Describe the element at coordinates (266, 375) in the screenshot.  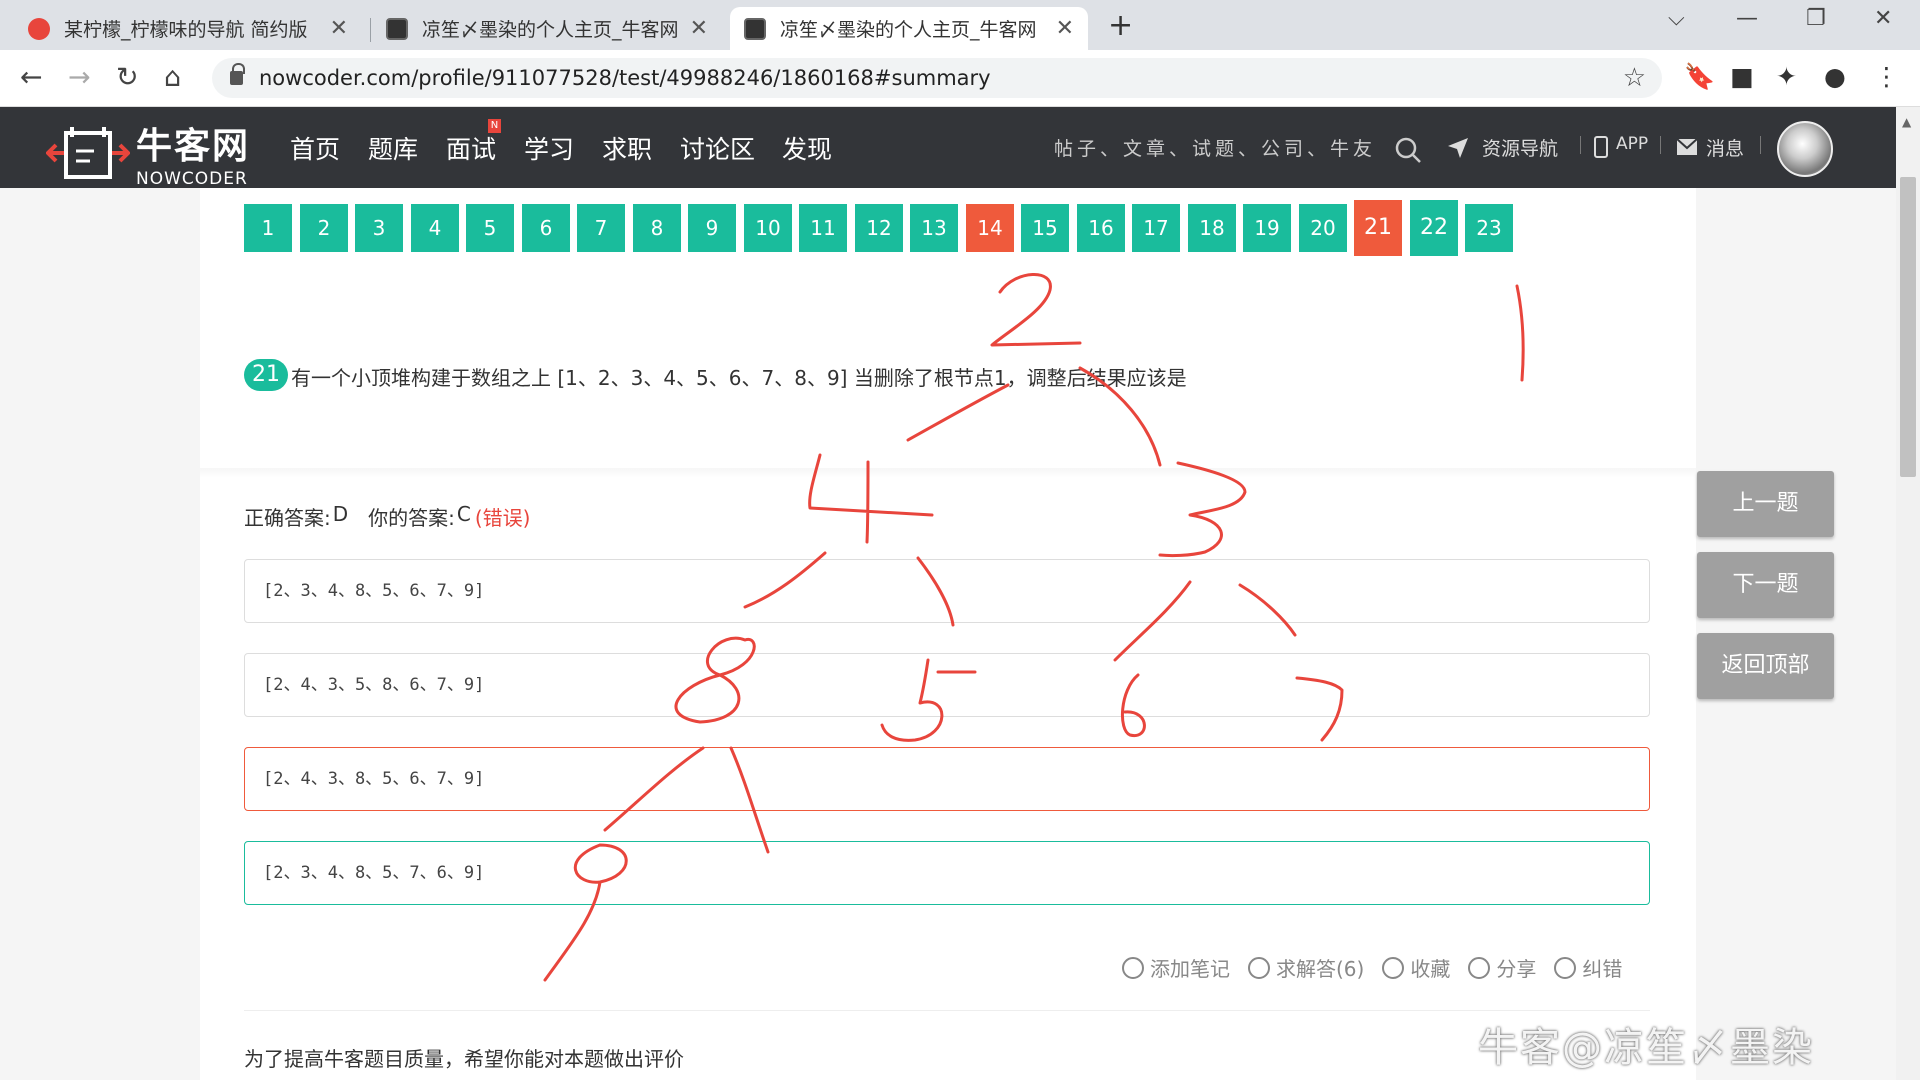
I see `question-number-badge: 21` at that location.